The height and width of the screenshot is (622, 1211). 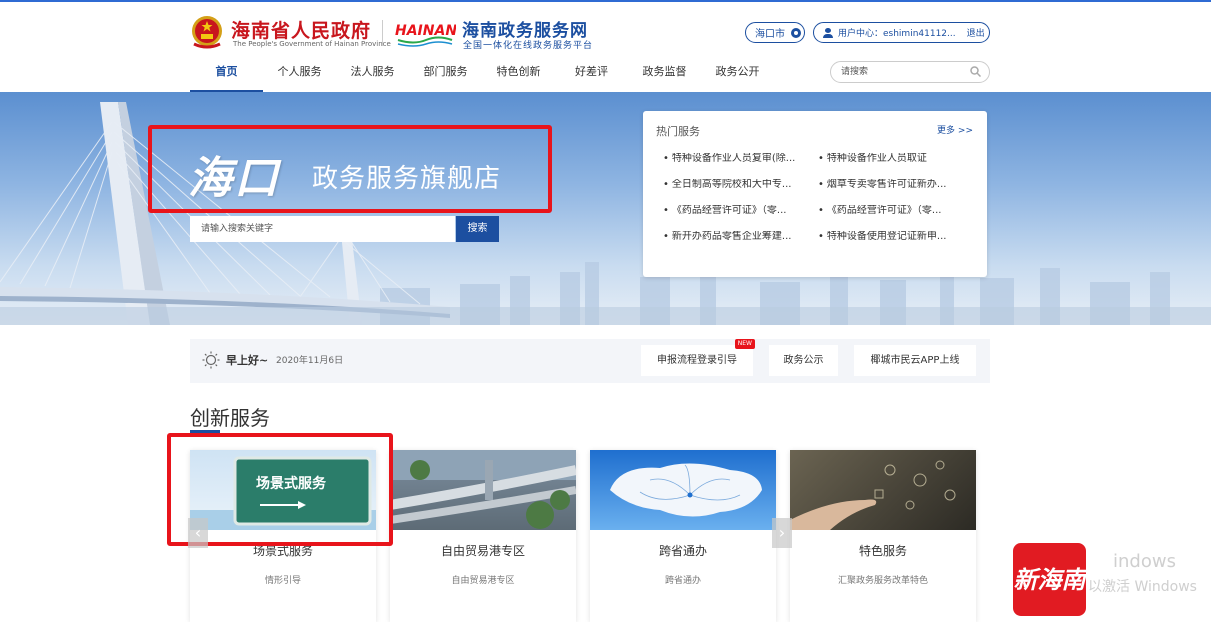 What do you see at coordinates (803, 360) in the screenshot?
I see `gov-notice-button: 政务公示` at bounding box center [803, 360].